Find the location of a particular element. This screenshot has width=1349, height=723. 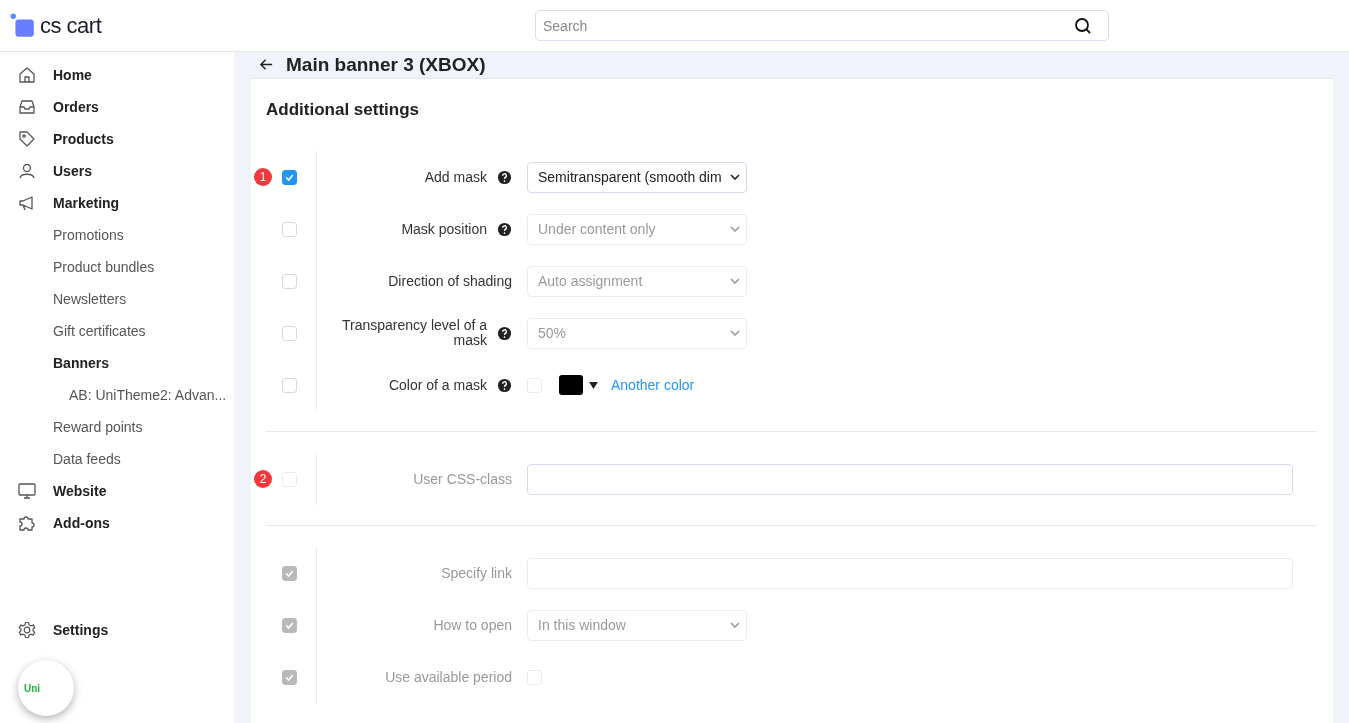

inbox-icon is located at coordinates (27, 107).